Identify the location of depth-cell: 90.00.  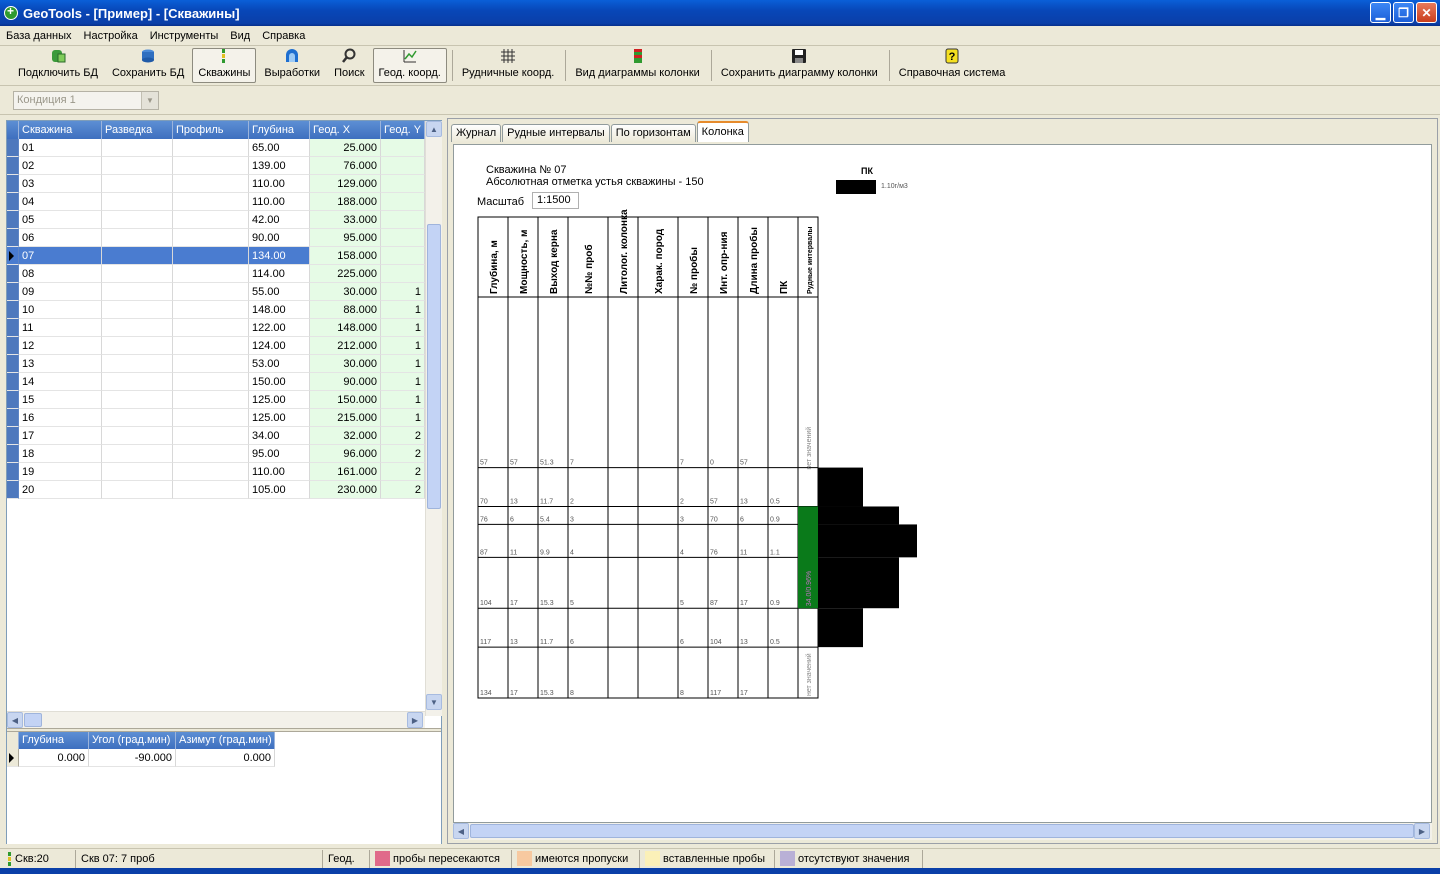
(279, 238).